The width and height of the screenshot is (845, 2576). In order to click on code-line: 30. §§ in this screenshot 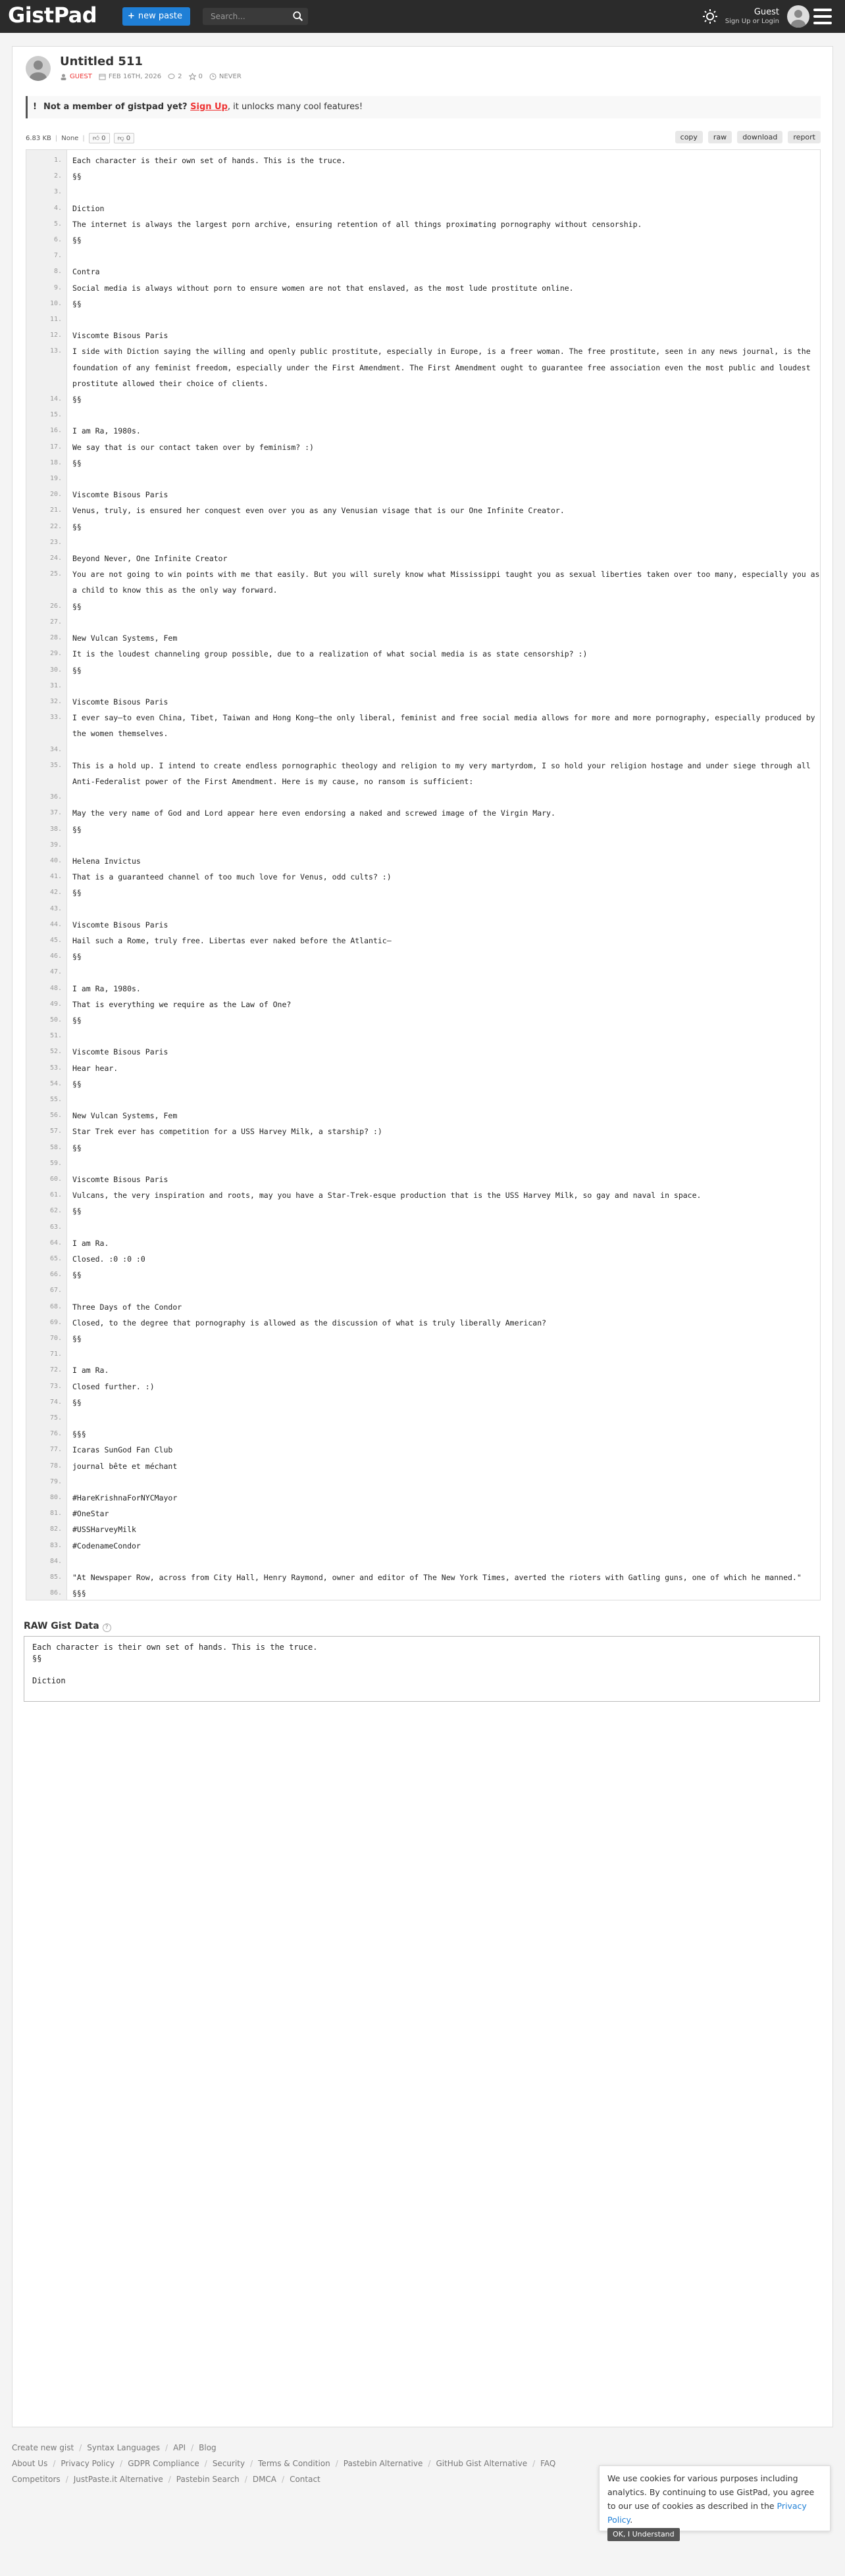, I will do `click(423, 670)`.